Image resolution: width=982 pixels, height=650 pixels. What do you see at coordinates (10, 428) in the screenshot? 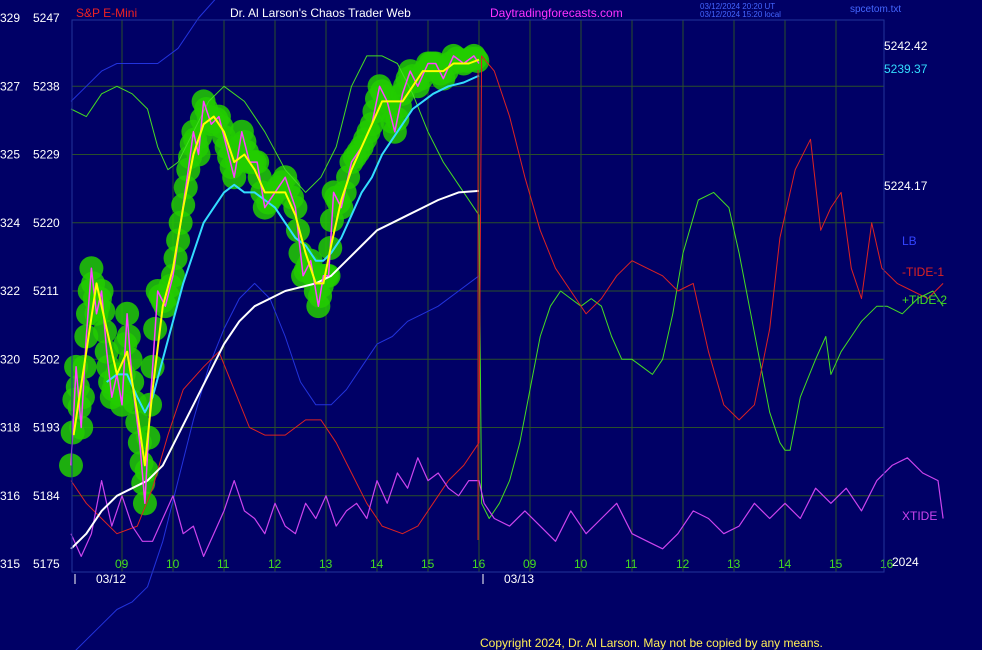
I see `y-tick-left: 318` at bounding box center [10, 428].